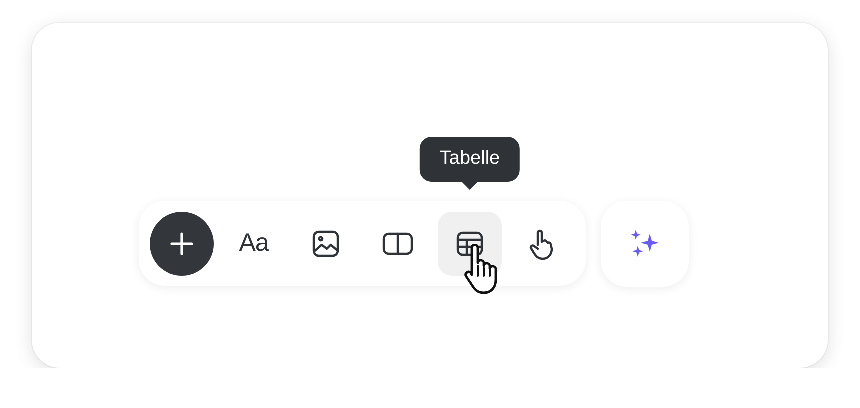 This screenshot has width=860, height=408. I want to click on columns-icon, so click(398, 243).